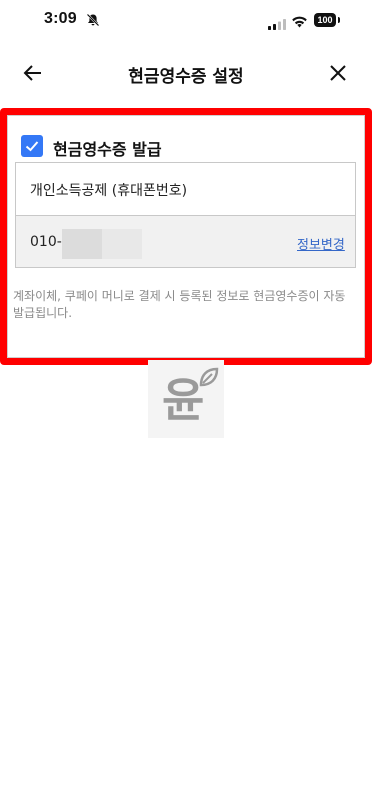 The height and width of the screenshot is (800, 372). What do you see at coordinates (325, 20) in the screenshot?
I see `battery-icon: 100` at bounding box center [325, 20].